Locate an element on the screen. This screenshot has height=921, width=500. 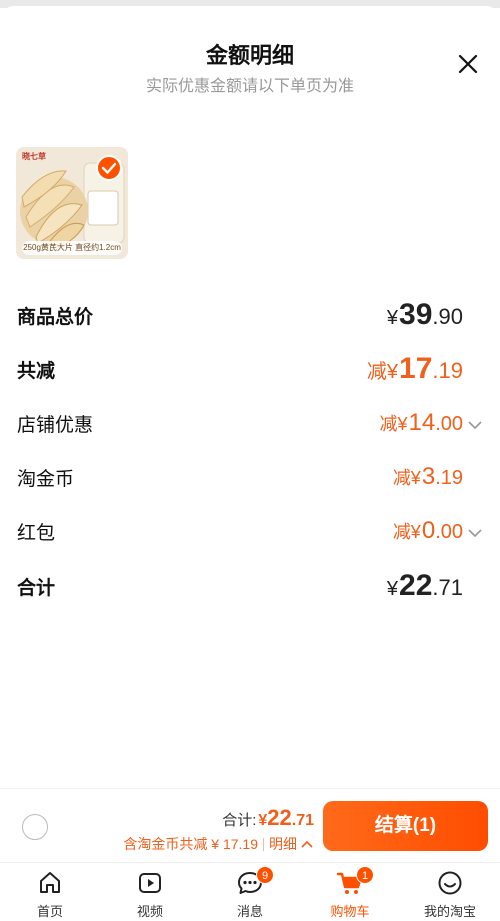
tab-profile: 我的淘宝 is located at coordinates (450, 892).